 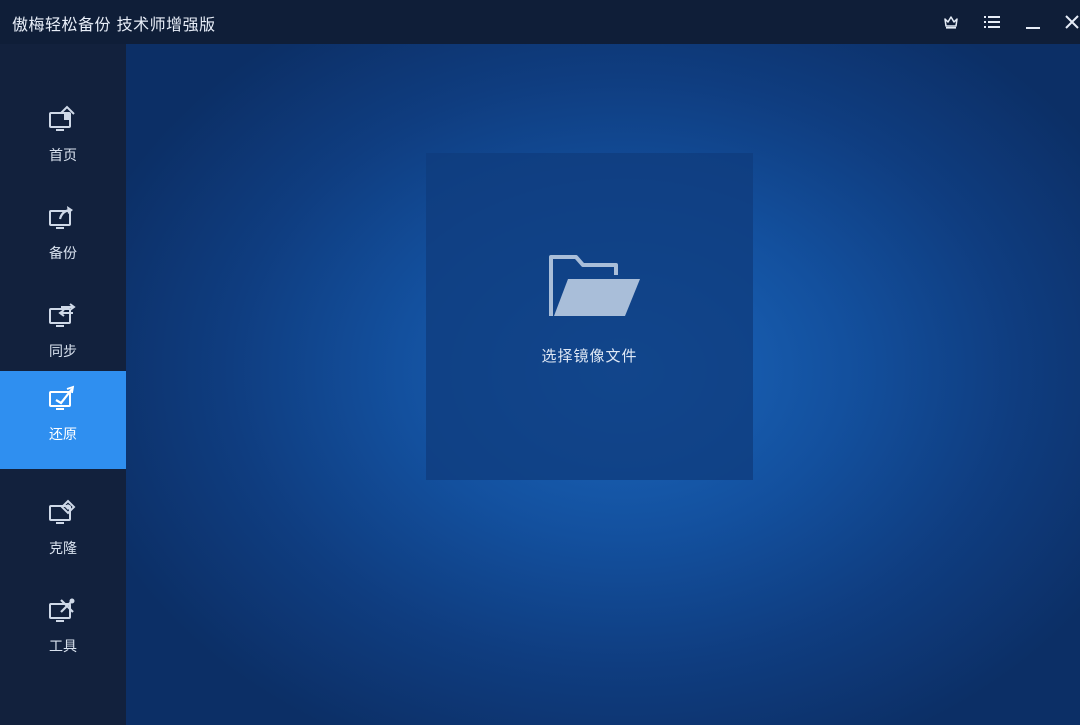 What do you see at coordinates (63, 254) in the screenshot?
I see `sidebar-item-label: 备份` at bounding box center [63, 254].